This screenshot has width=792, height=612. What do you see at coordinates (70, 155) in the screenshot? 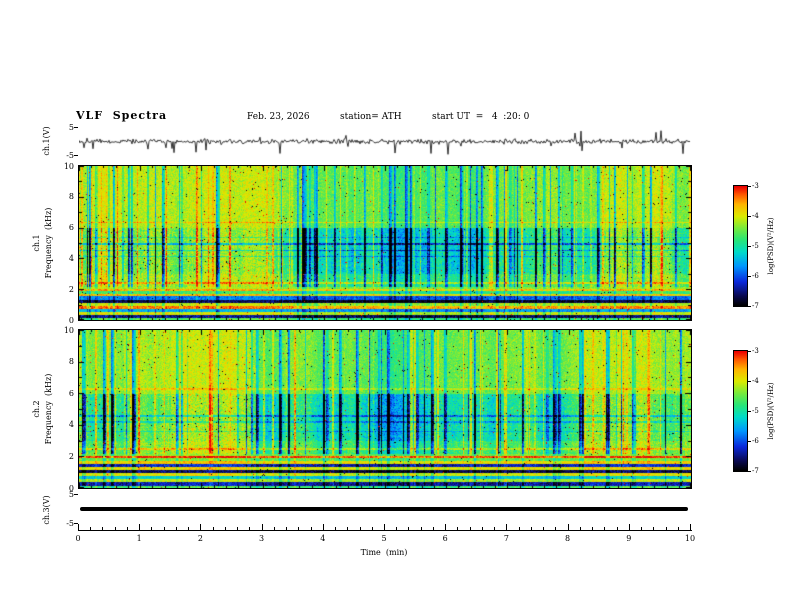
I see `ch1-ymin-label: -5` at bounding box center [70, 155].